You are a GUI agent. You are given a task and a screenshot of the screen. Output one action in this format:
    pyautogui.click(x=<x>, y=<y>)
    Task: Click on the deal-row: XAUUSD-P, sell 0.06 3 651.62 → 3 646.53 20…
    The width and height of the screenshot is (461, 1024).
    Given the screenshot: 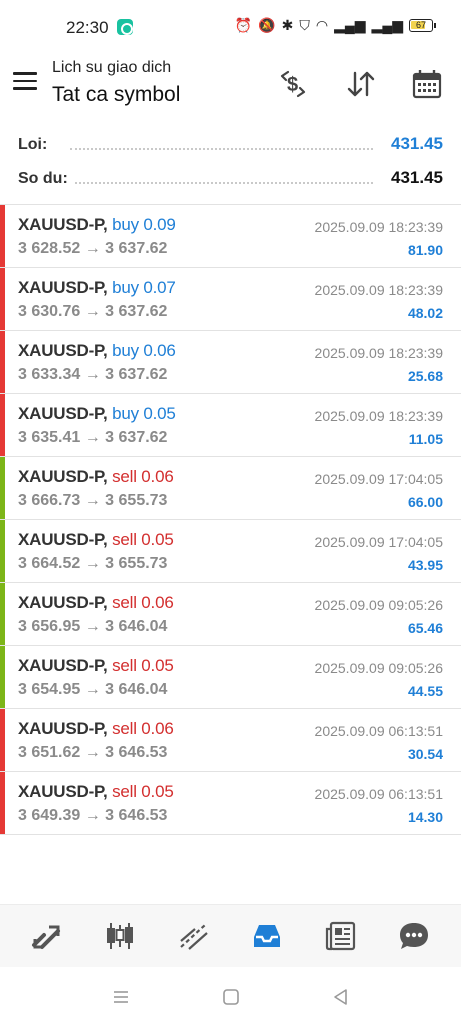 What is the action you would take?
    pyautogui.click(x=230, y=740)
    